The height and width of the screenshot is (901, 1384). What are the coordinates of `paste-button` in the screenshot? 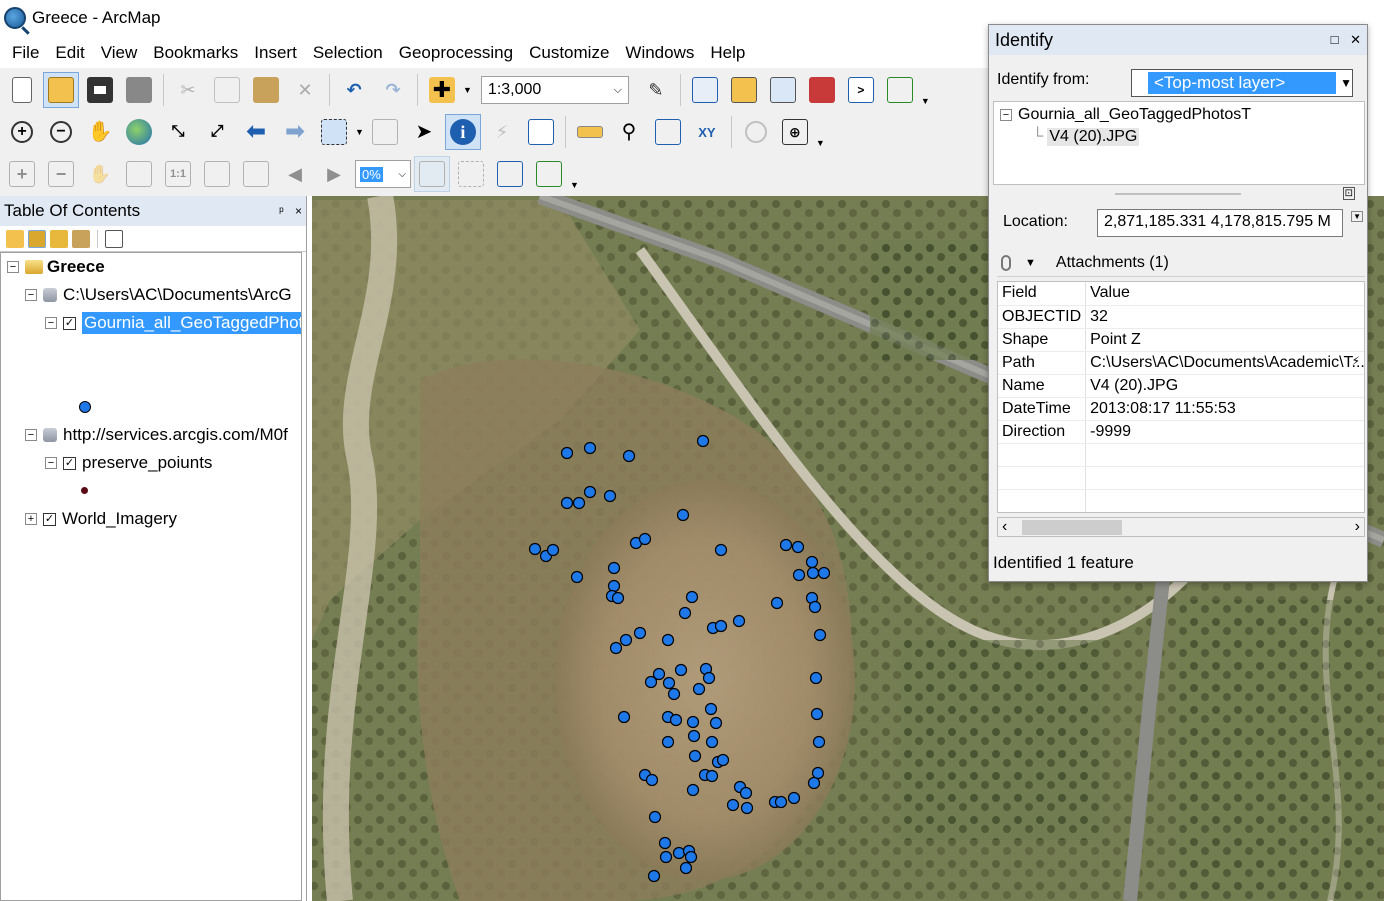 It's located at (266, 90).